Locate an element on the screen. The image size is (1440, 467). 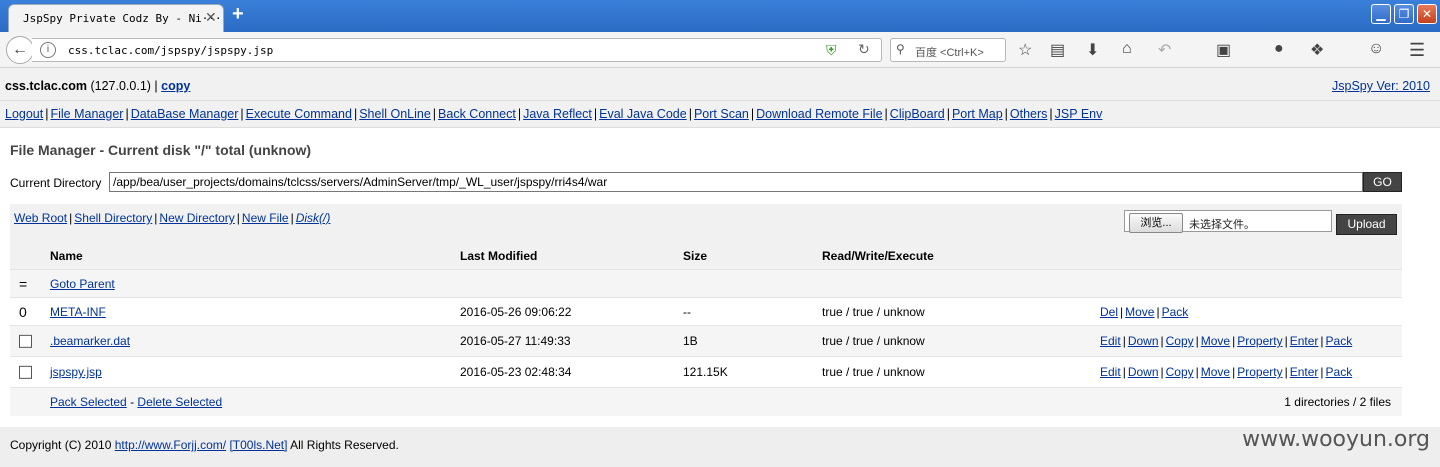
menu-java-reflect: Java Reflect is located at coordinates (557, 114).